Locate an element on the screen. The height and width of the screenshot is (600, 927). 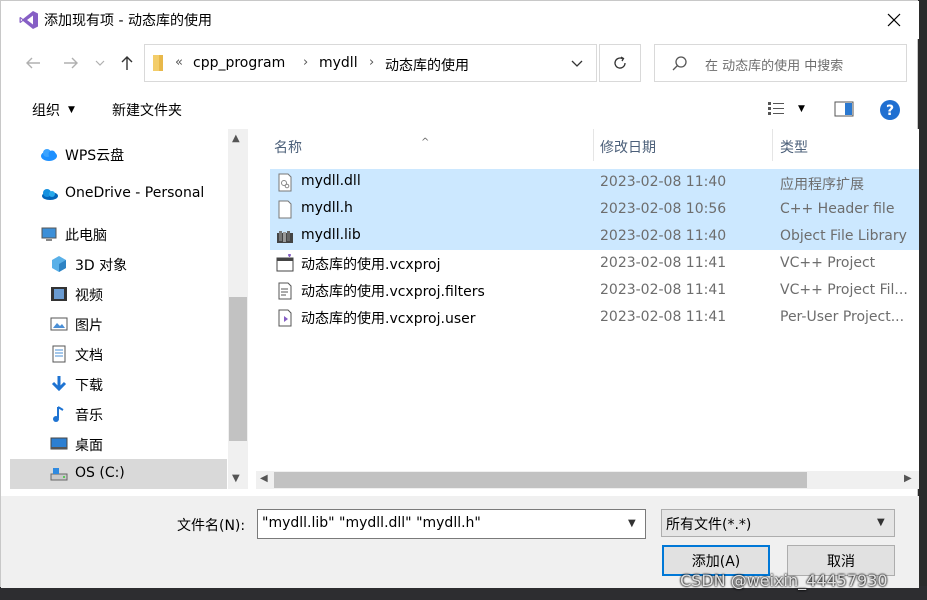
recent-locations-button is located at coordinates (100, 63).